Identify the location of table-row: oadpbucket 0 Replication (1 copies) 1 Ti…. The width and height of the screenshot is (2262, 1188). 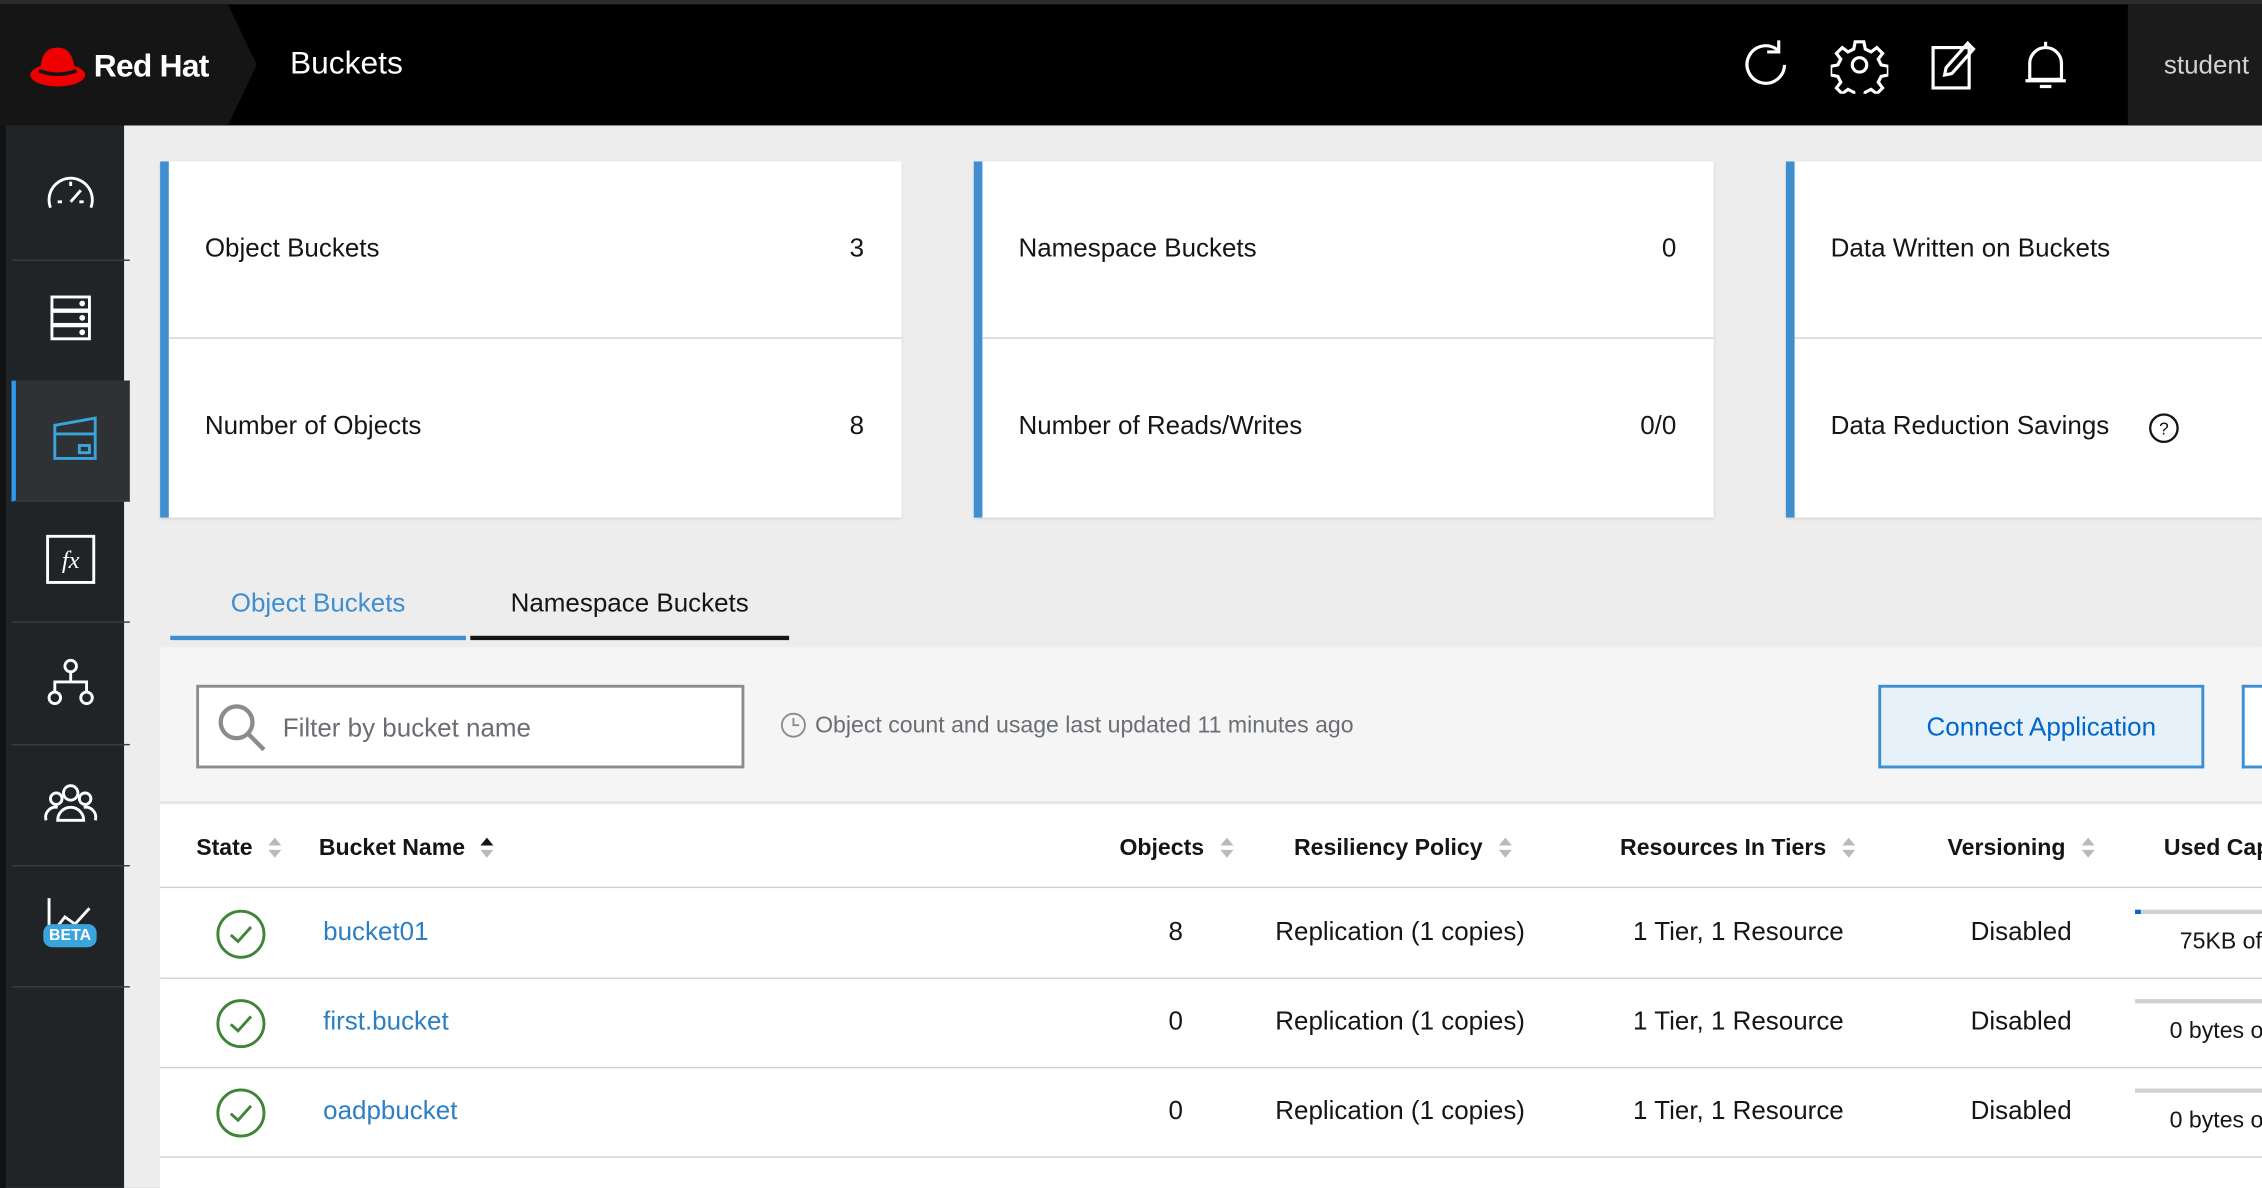
(1211, 1113).